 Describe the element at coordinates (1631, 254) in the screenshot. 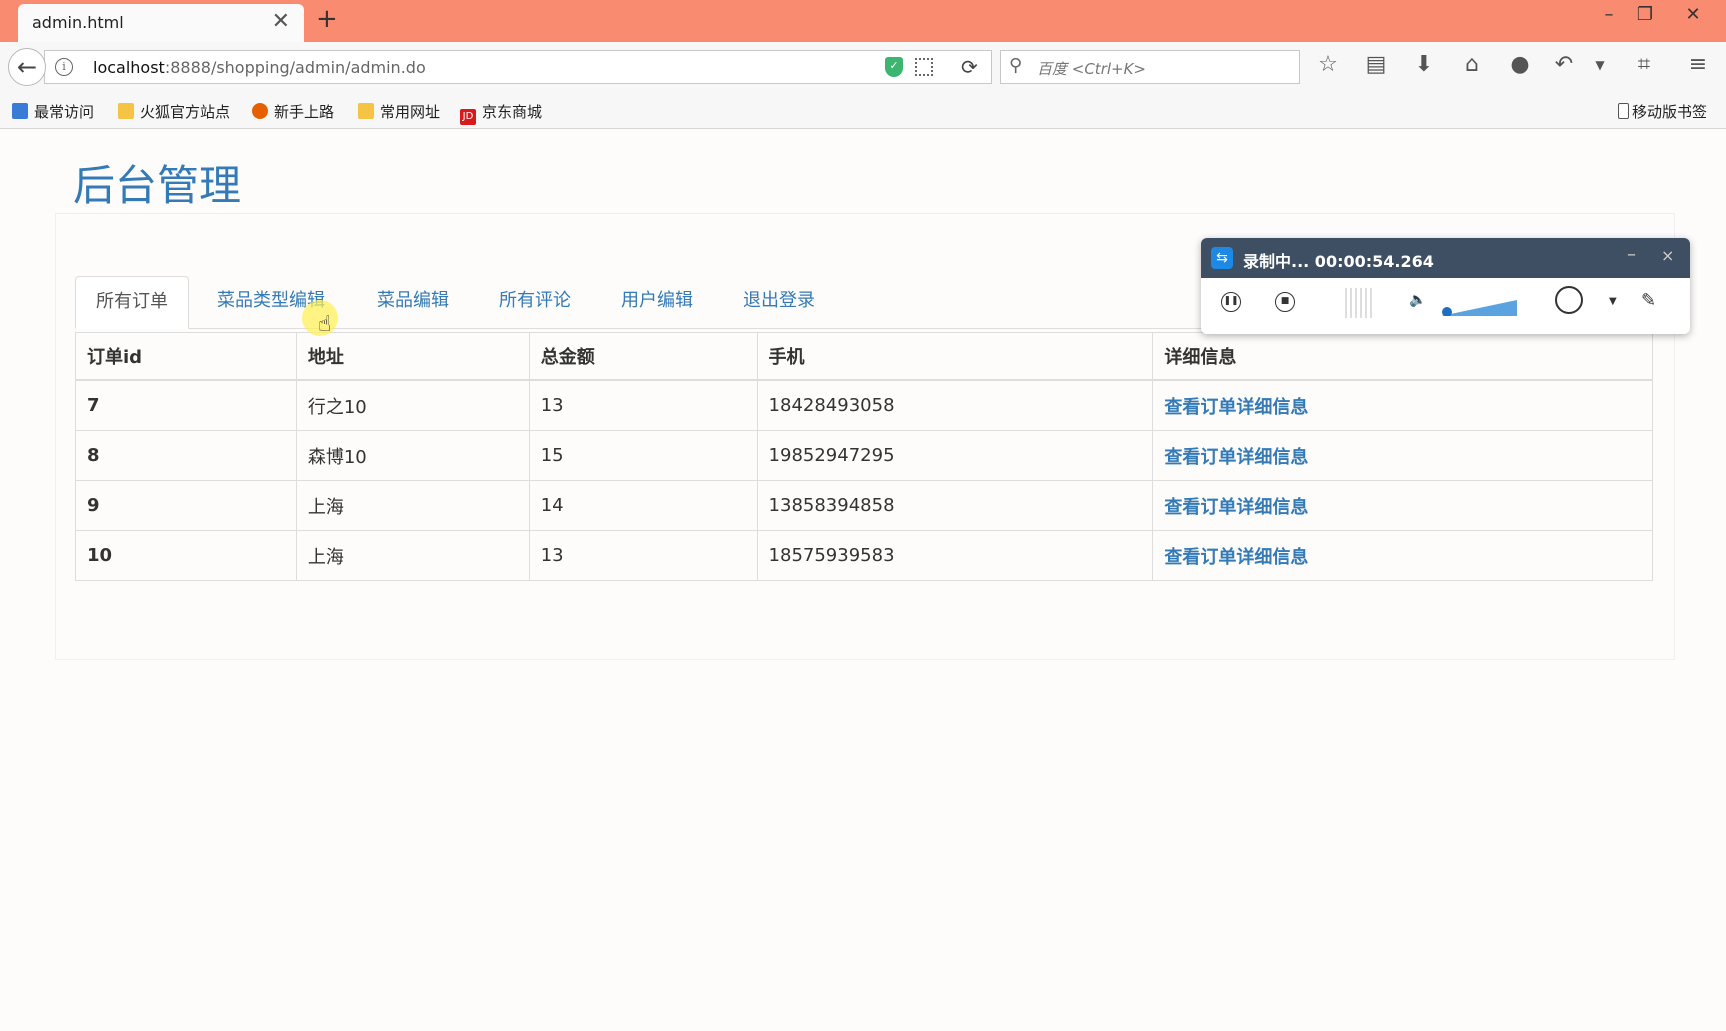

I see `recorder-minimize-button: –` at that location.